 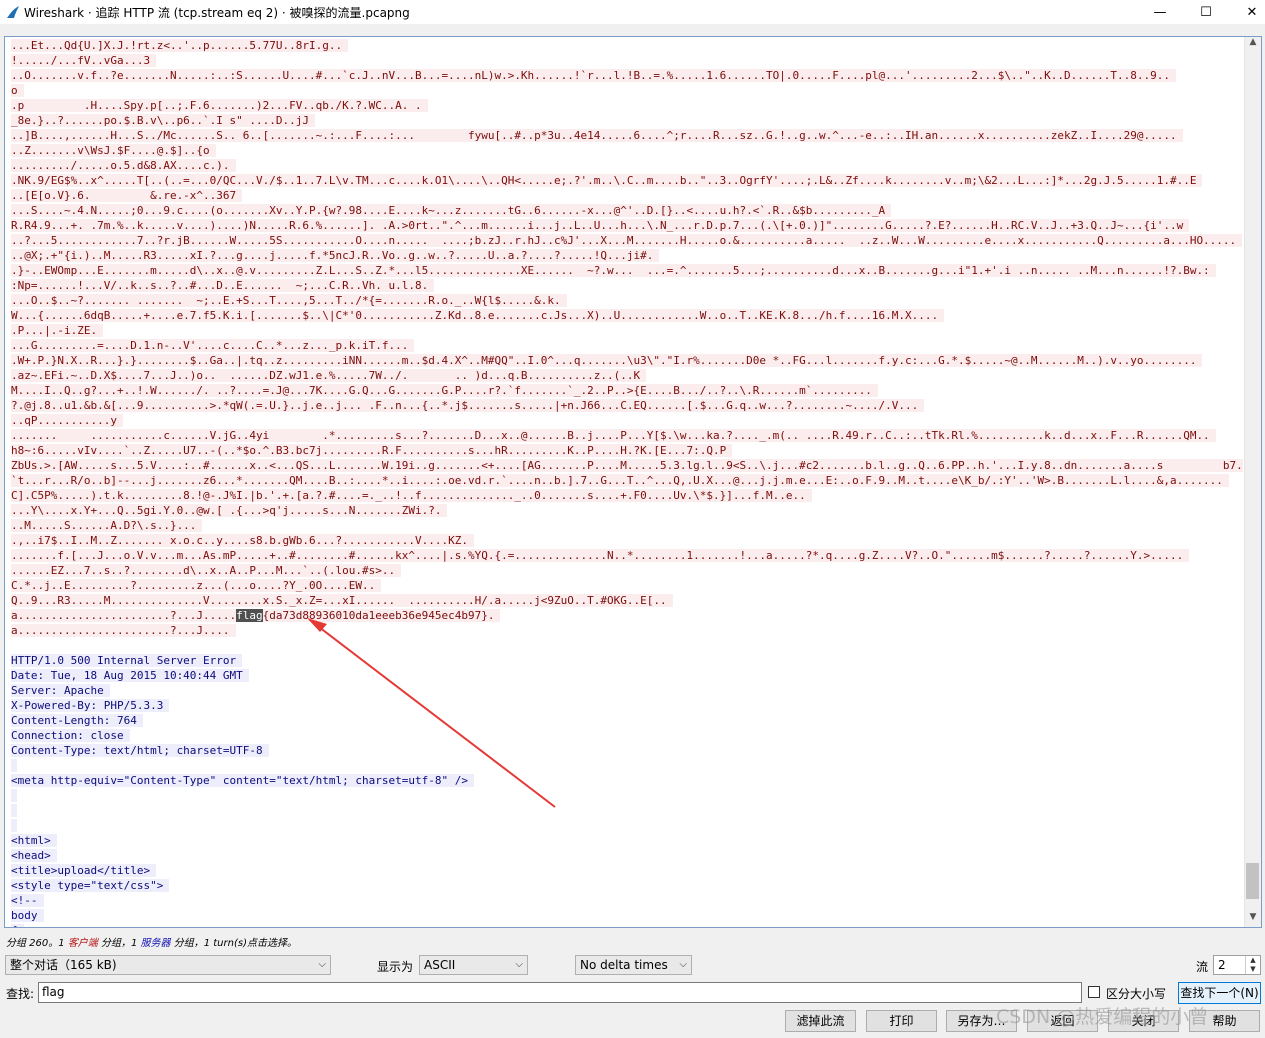 I want to click on server-line: <title>upload</title>, so click(x=627, y=870).